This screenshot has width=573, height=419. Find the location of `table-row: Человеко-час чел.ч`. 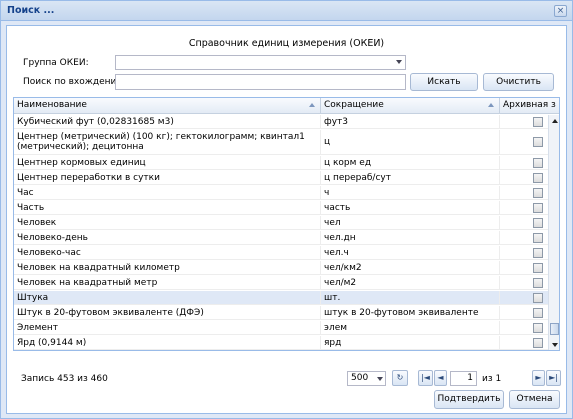

table-row: Человеко-час чел.ч is located at coordinates (281, 253).